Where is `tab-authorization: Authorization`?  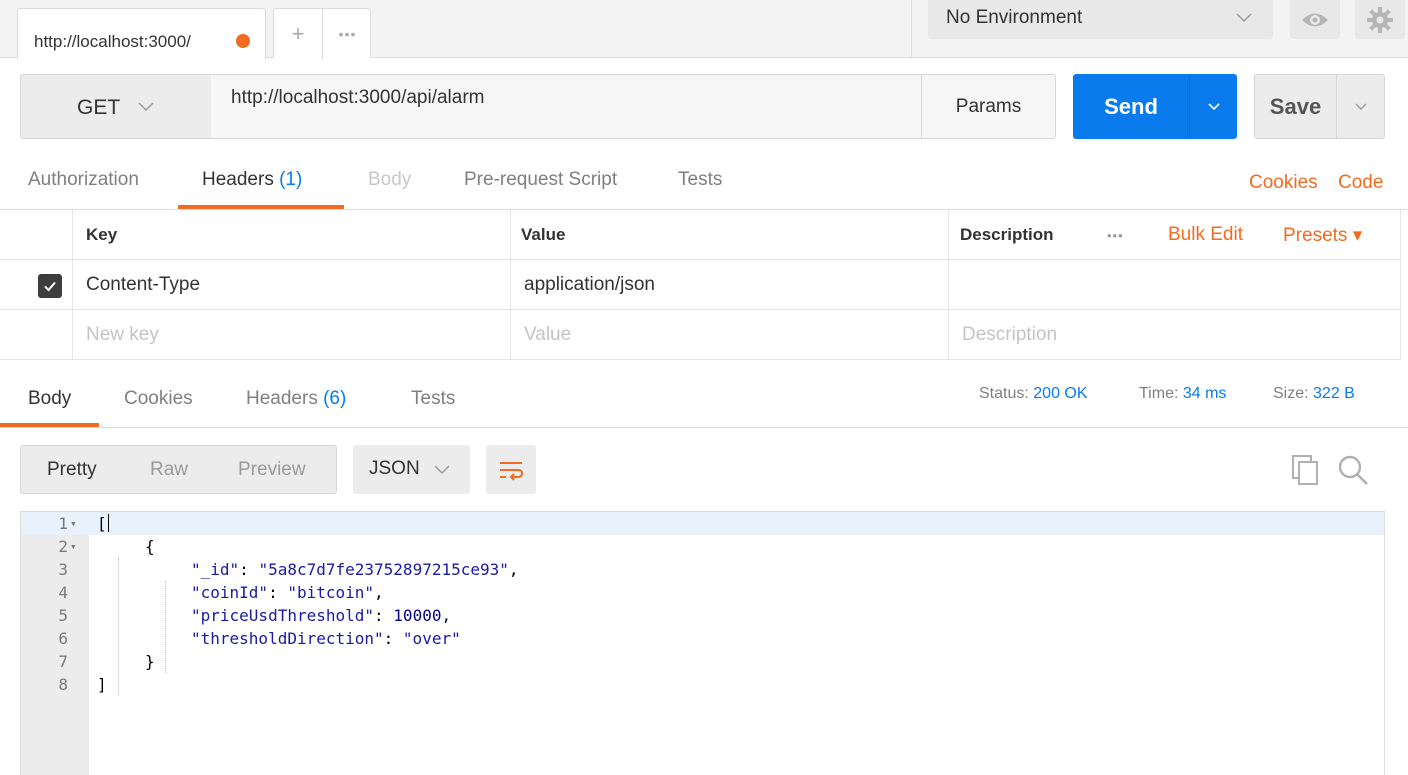
tab-authorization: Authorization is located at coordinates (83, 180).